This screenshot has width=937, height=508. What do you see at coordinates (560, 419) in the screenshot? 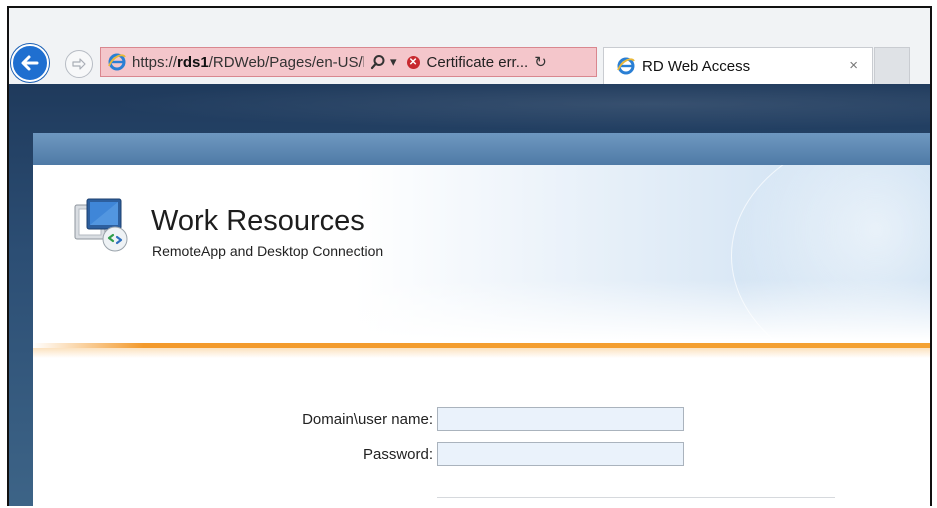
I see `username-field` at bounding box center [560, 419].